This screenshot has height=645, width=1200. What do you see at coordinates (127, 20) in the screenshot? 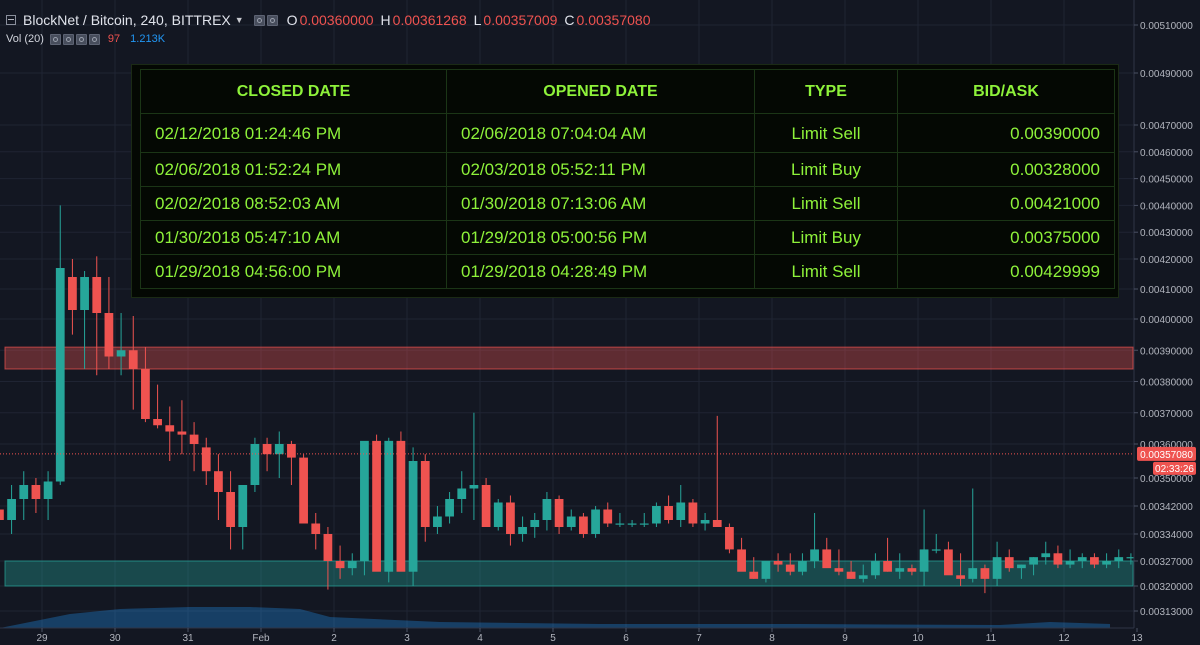
I see `symbol-title: BlockNet / Bitcoin, 240, BITTREX` at bounding box center [127, 20].